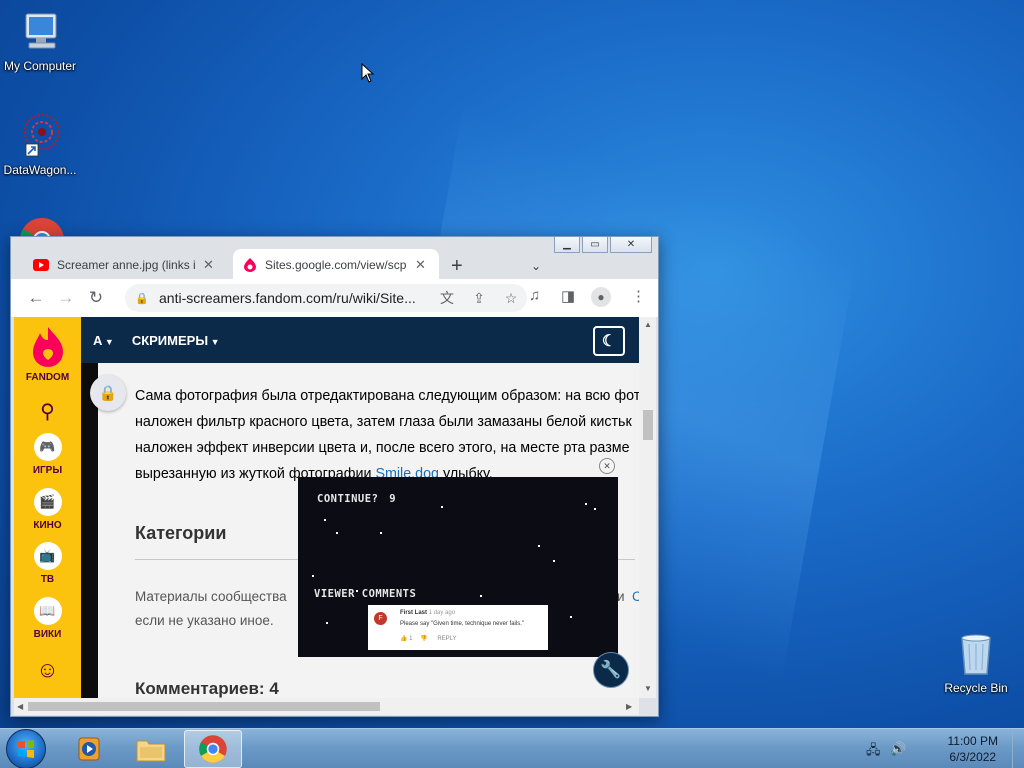 The width and height of the screenshot is (1024, 768). I want to click on recycle-bin-icon, so click(976, 654).